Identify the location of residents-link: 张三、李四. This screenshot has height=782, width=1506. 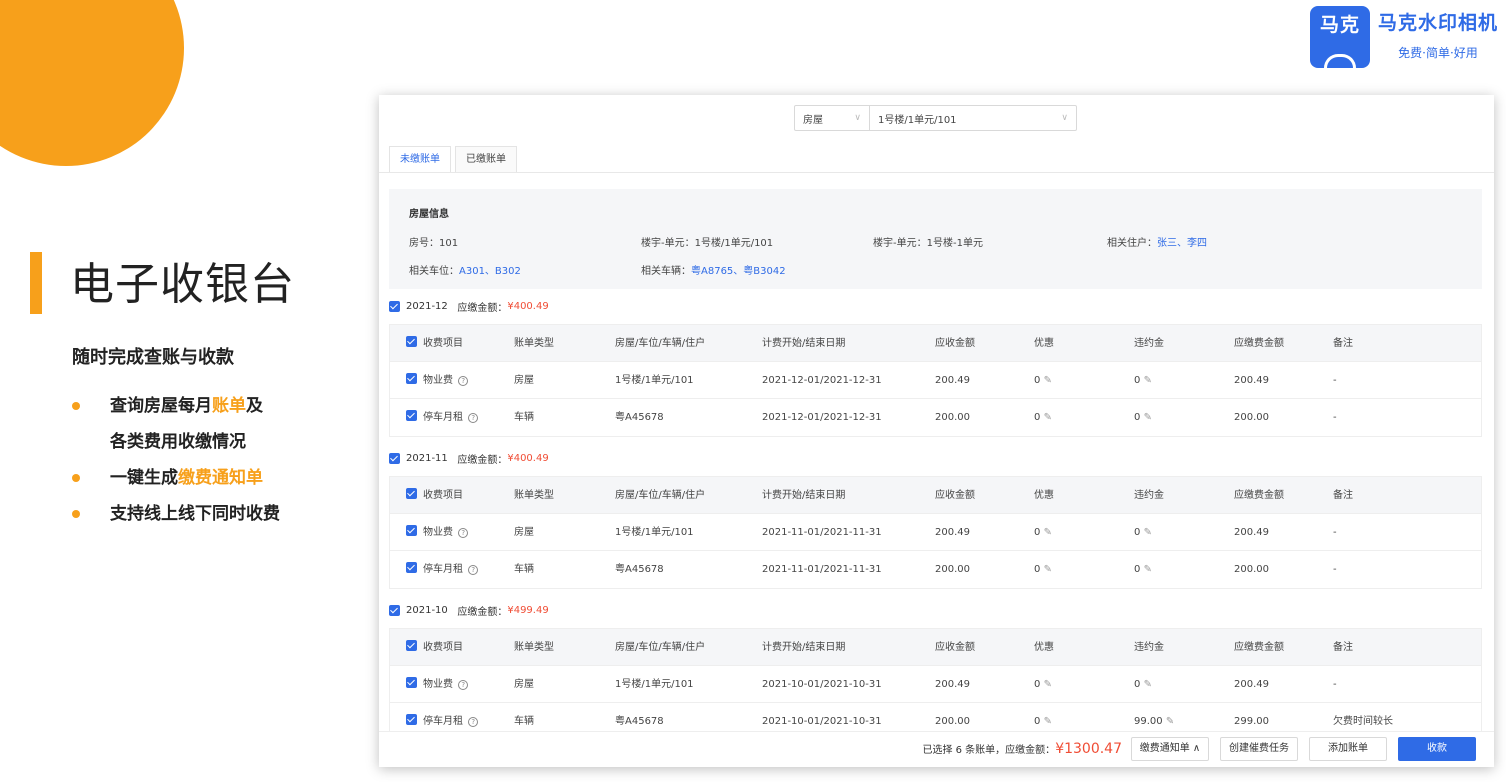
(1182, 243).